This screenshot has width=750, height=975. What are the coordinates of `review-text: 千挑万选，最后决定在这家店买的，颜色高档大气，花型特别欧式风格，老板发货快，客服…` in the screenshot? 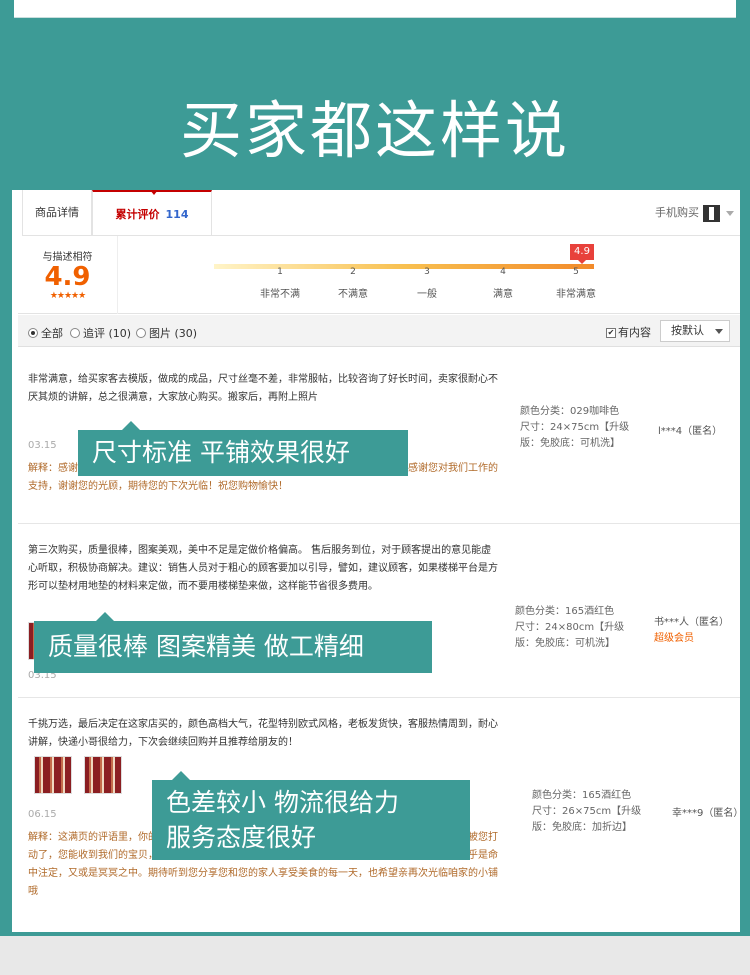 It's located at (263, 733).